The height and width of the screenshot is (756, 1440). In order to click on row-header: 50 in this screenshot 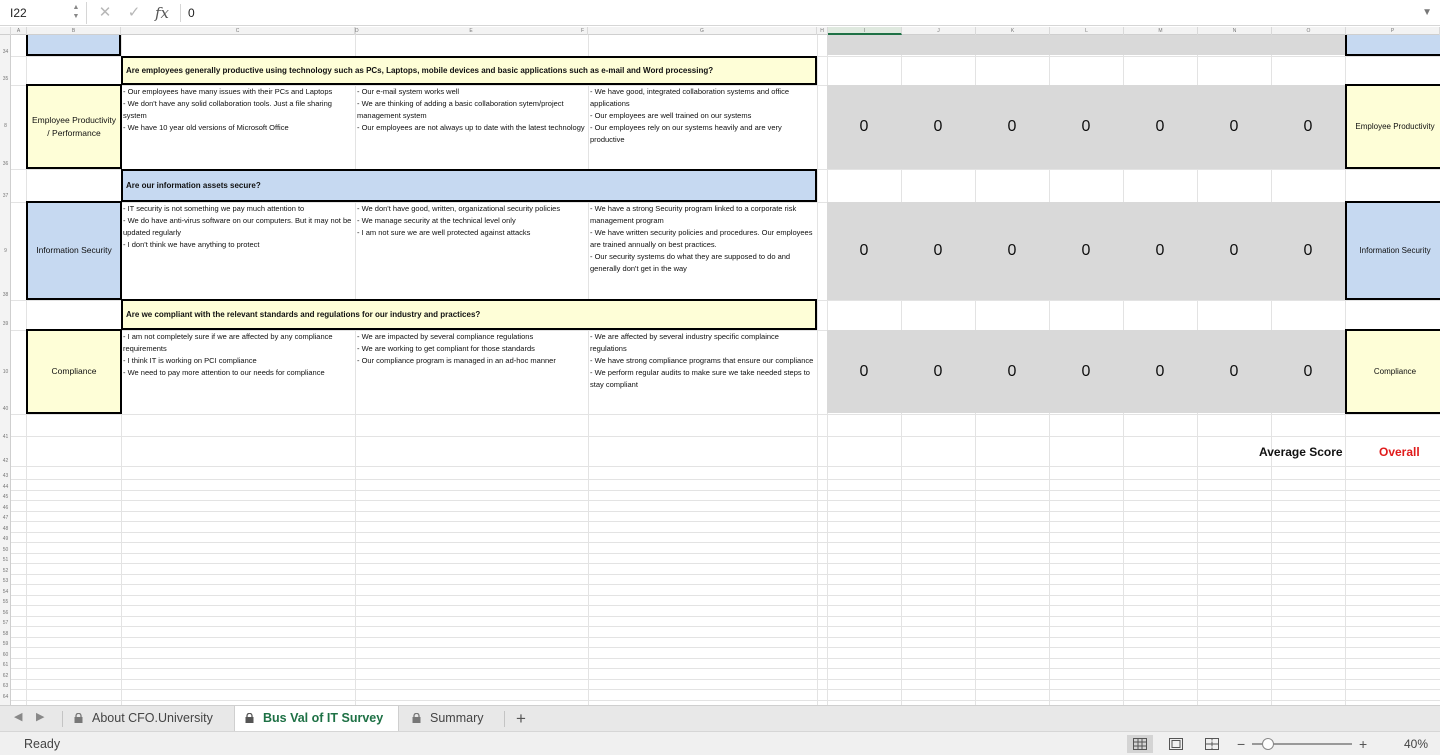, I will do `click(5, 550)`.